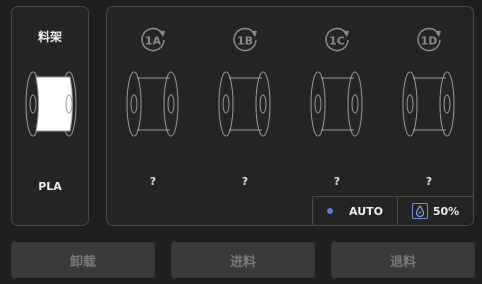 The width and height of the screenshot is (482, 284). Describe the element at coordinates (83, 260) in the screenshot. I see `unload-button: 卸载` at that location.